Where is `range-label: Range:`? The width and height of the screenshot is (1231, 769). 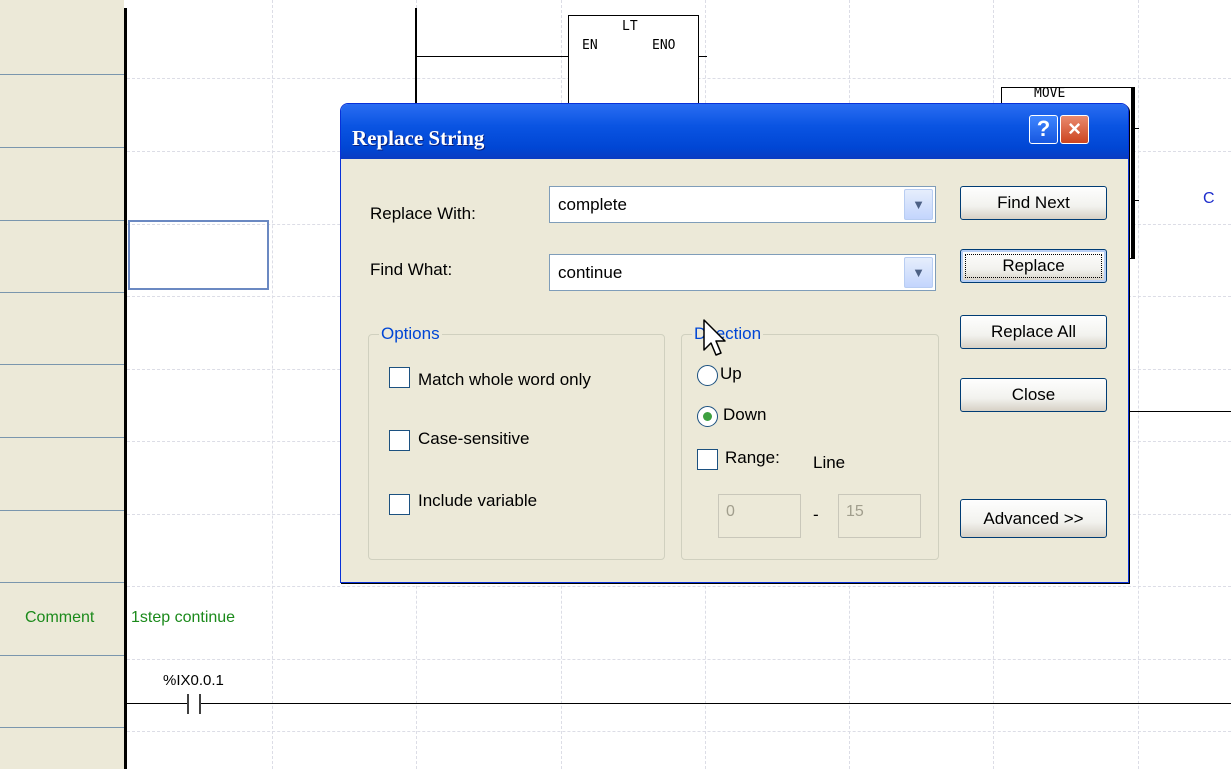 range-label: Range: is located at coordinates (752, 458).